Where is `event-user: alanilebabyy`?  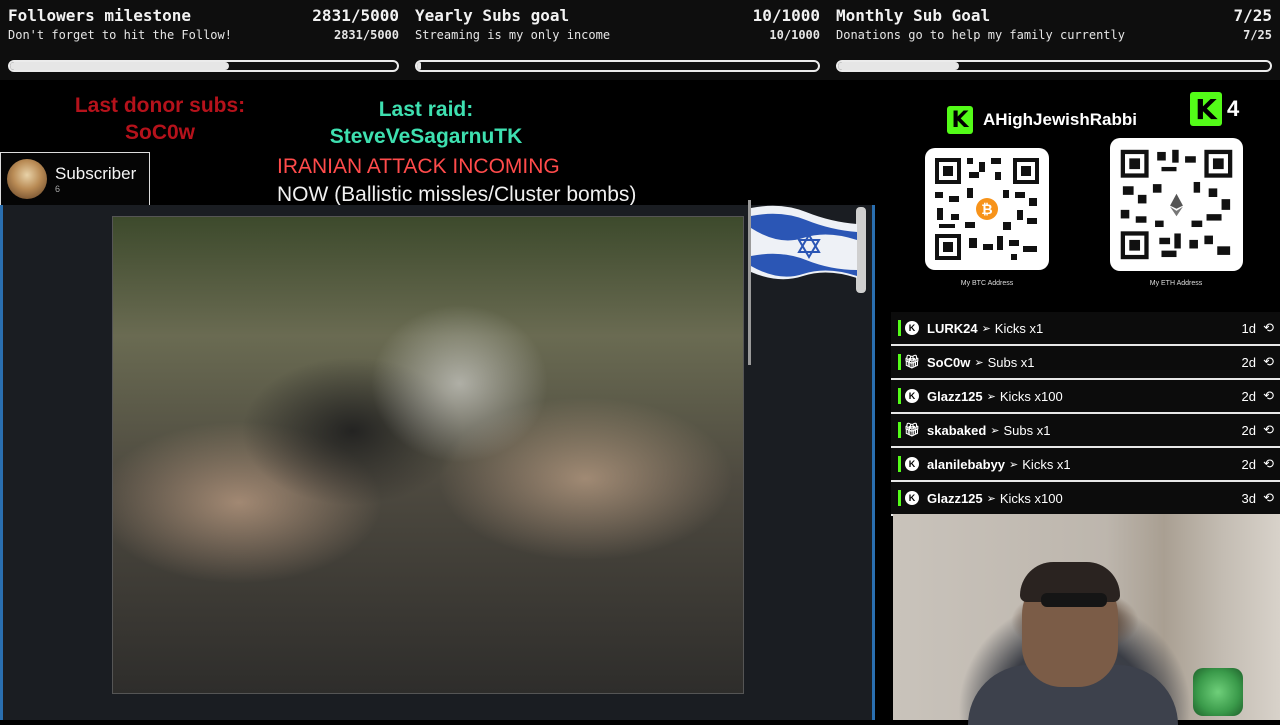
event-user: alanilebabyy is located at coordinates (966, 464).